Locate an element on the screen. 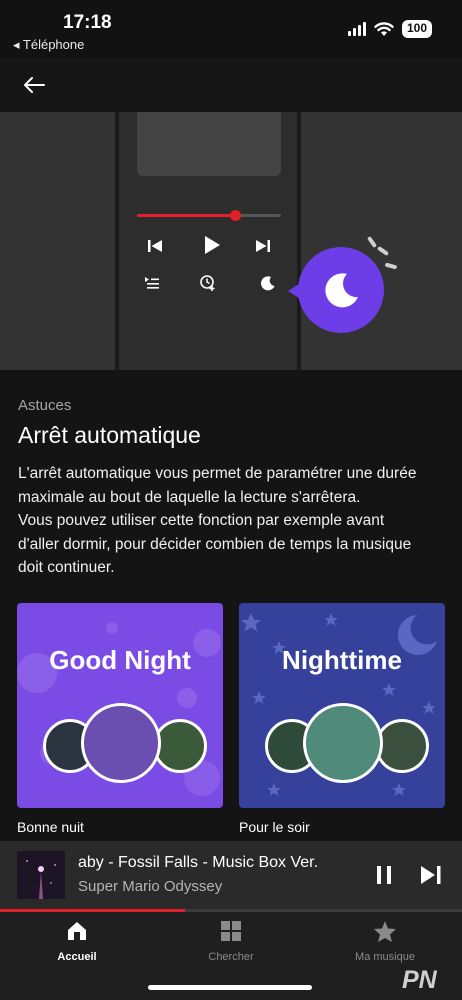 The image size is (462, 1000). app-header is located at coordinates (231, 85).